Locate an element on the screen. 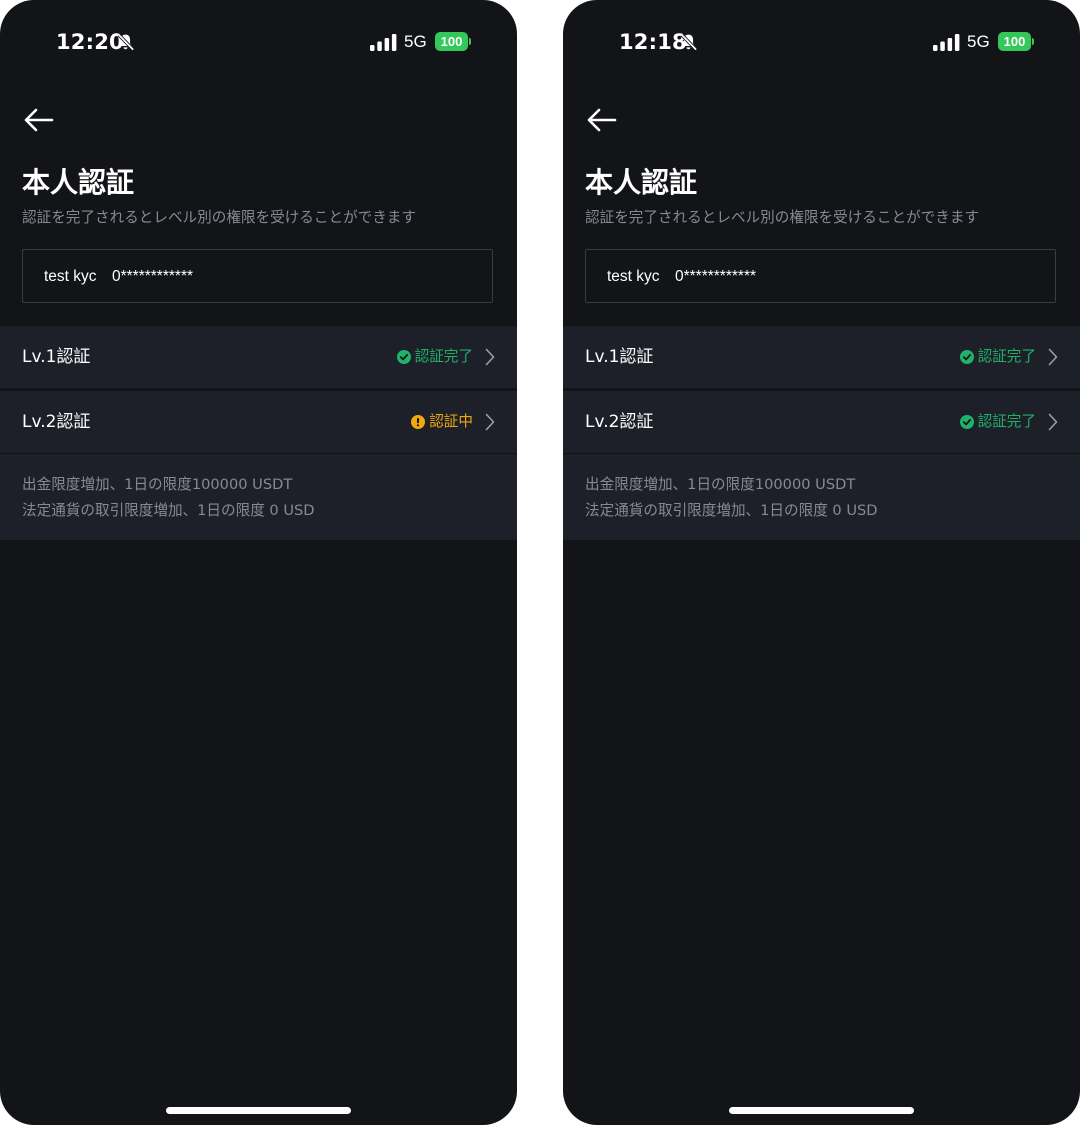 The image size is (1080, 1125). level-status: 認証中 is located at coordinates (453, 422).